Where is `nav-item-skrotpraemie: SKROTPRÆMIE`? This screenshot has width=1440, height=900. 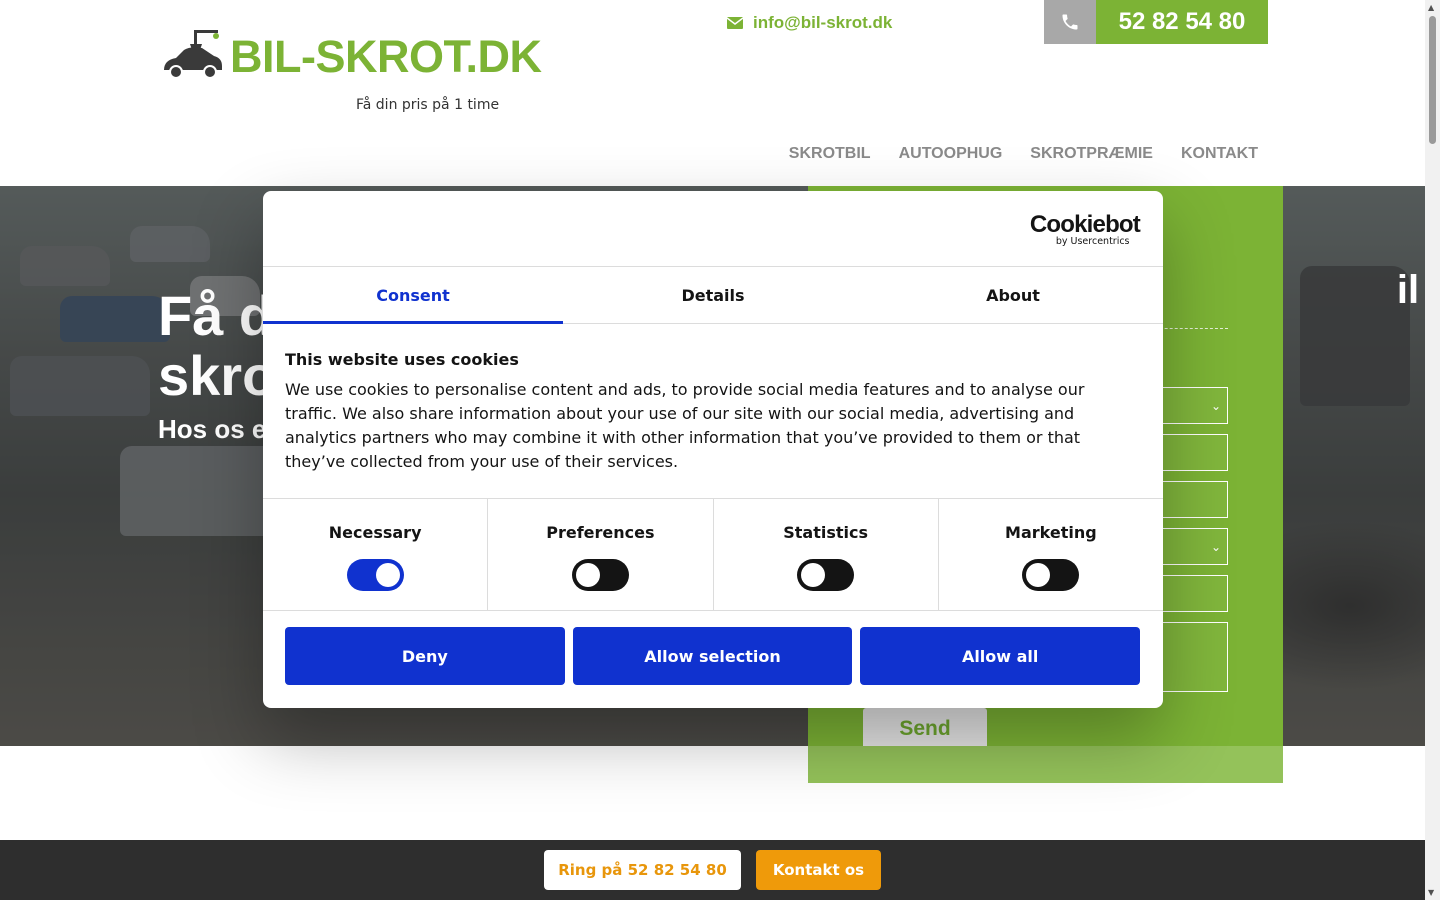
nav-item-skrotpraemie: SKROTPRÆMIE is located at coordinates (1091, 154).